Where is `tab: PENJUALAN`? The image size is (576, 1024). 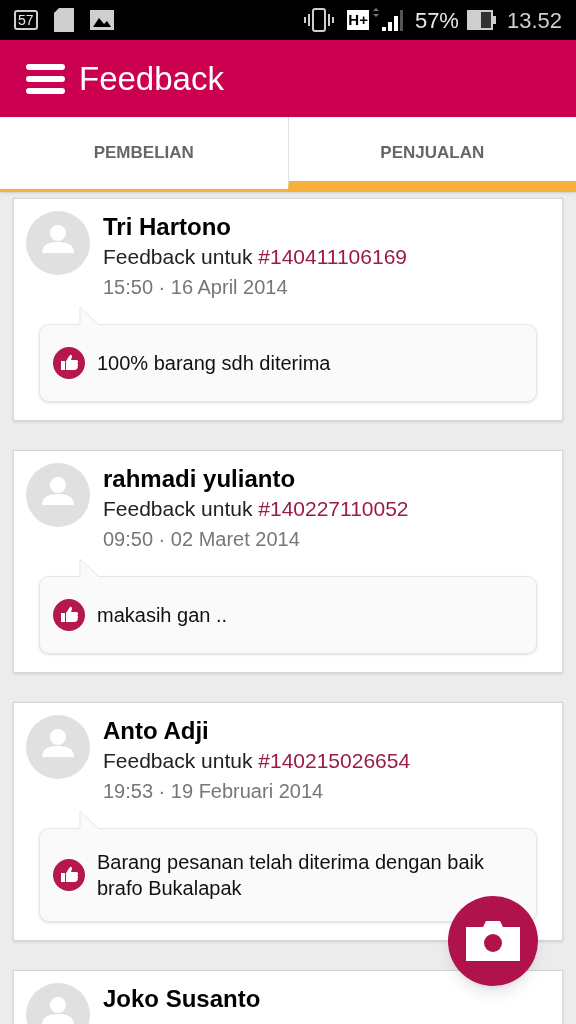 tab: PENJUALAN is located at coordinates (431, 153).